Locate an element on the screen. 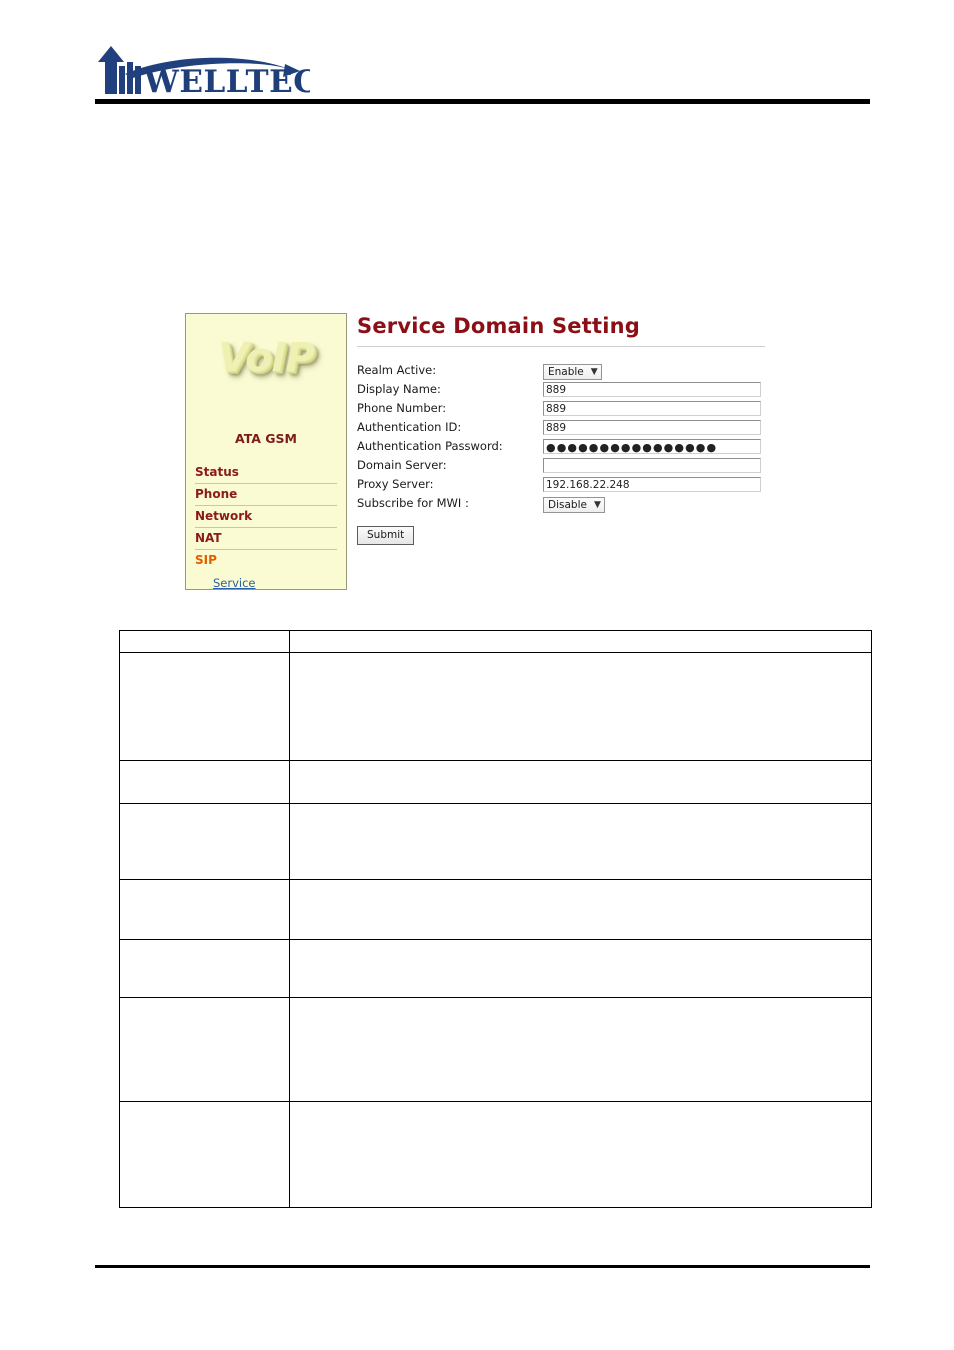  field-phone-number: 889 is located at coordinates (652, 408).